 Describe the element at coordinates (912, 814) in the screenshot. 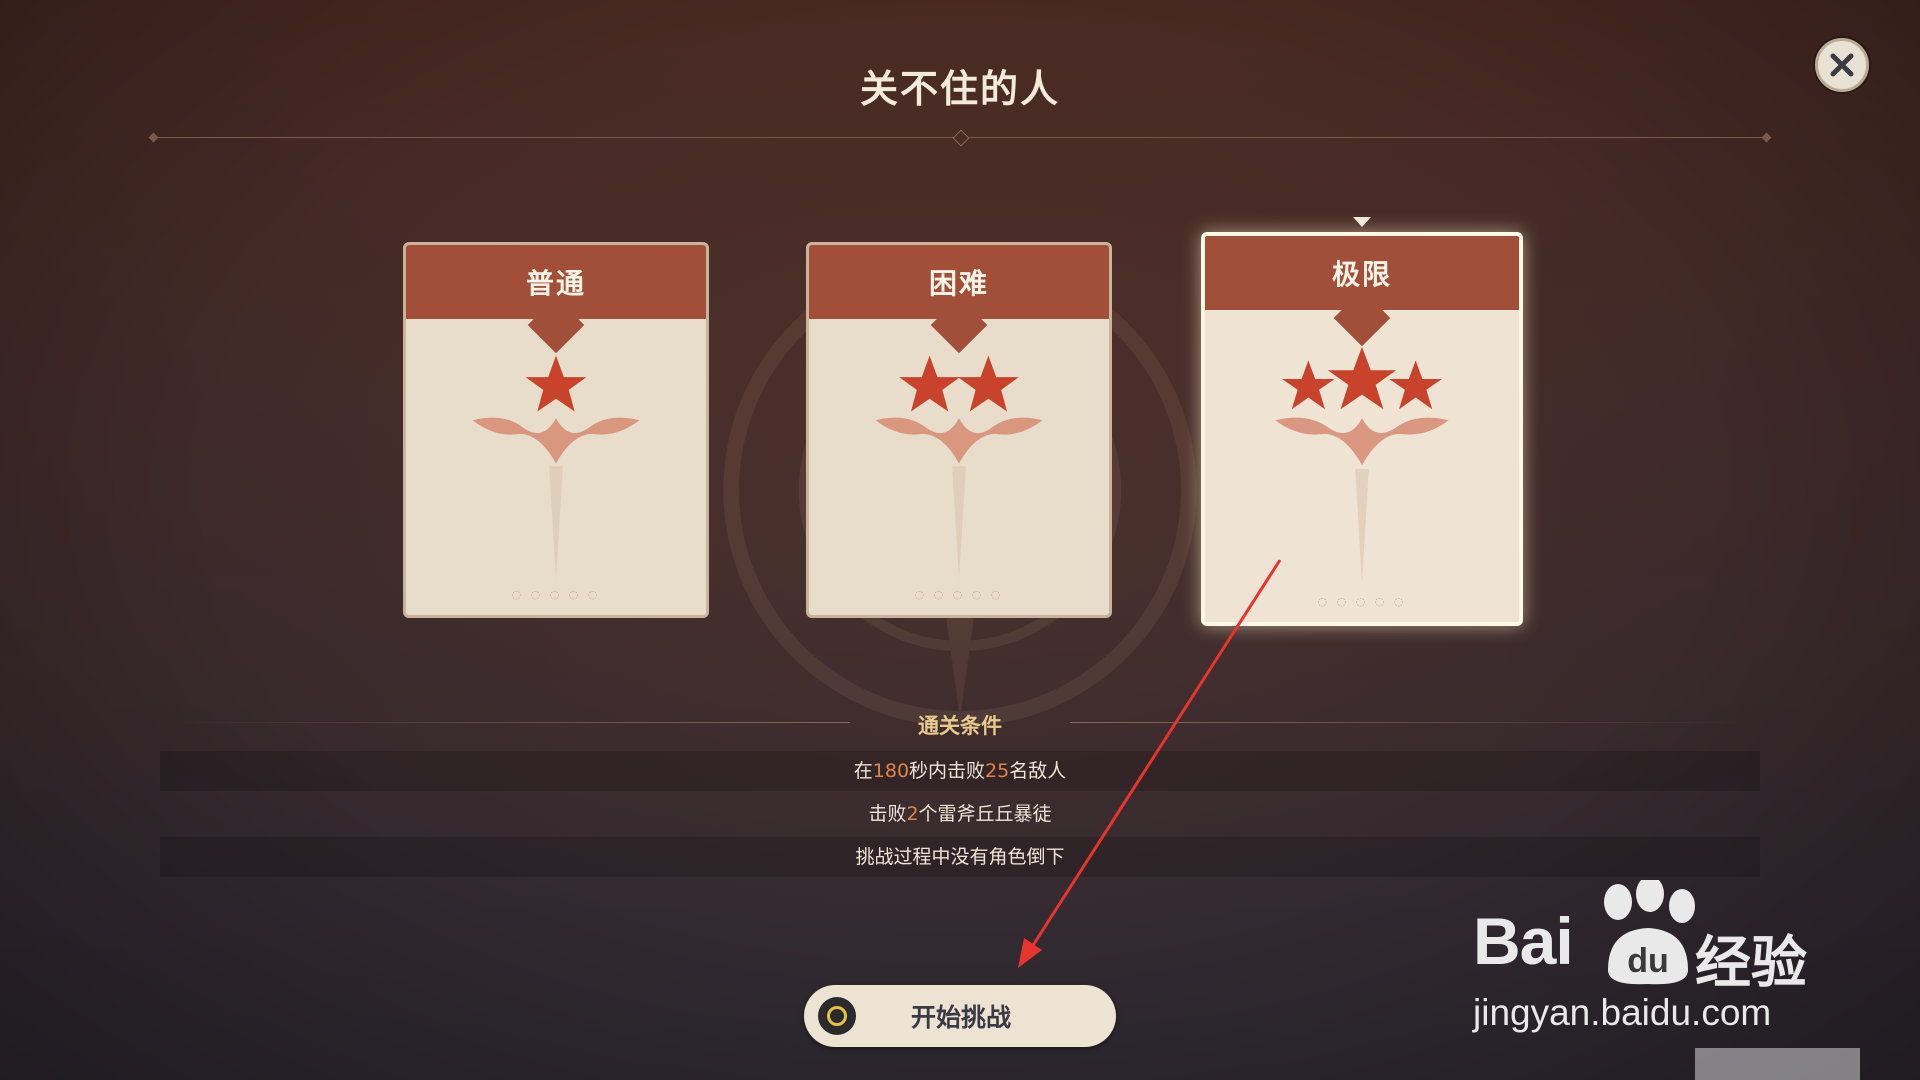

I see `condition-value: 2` at that location.